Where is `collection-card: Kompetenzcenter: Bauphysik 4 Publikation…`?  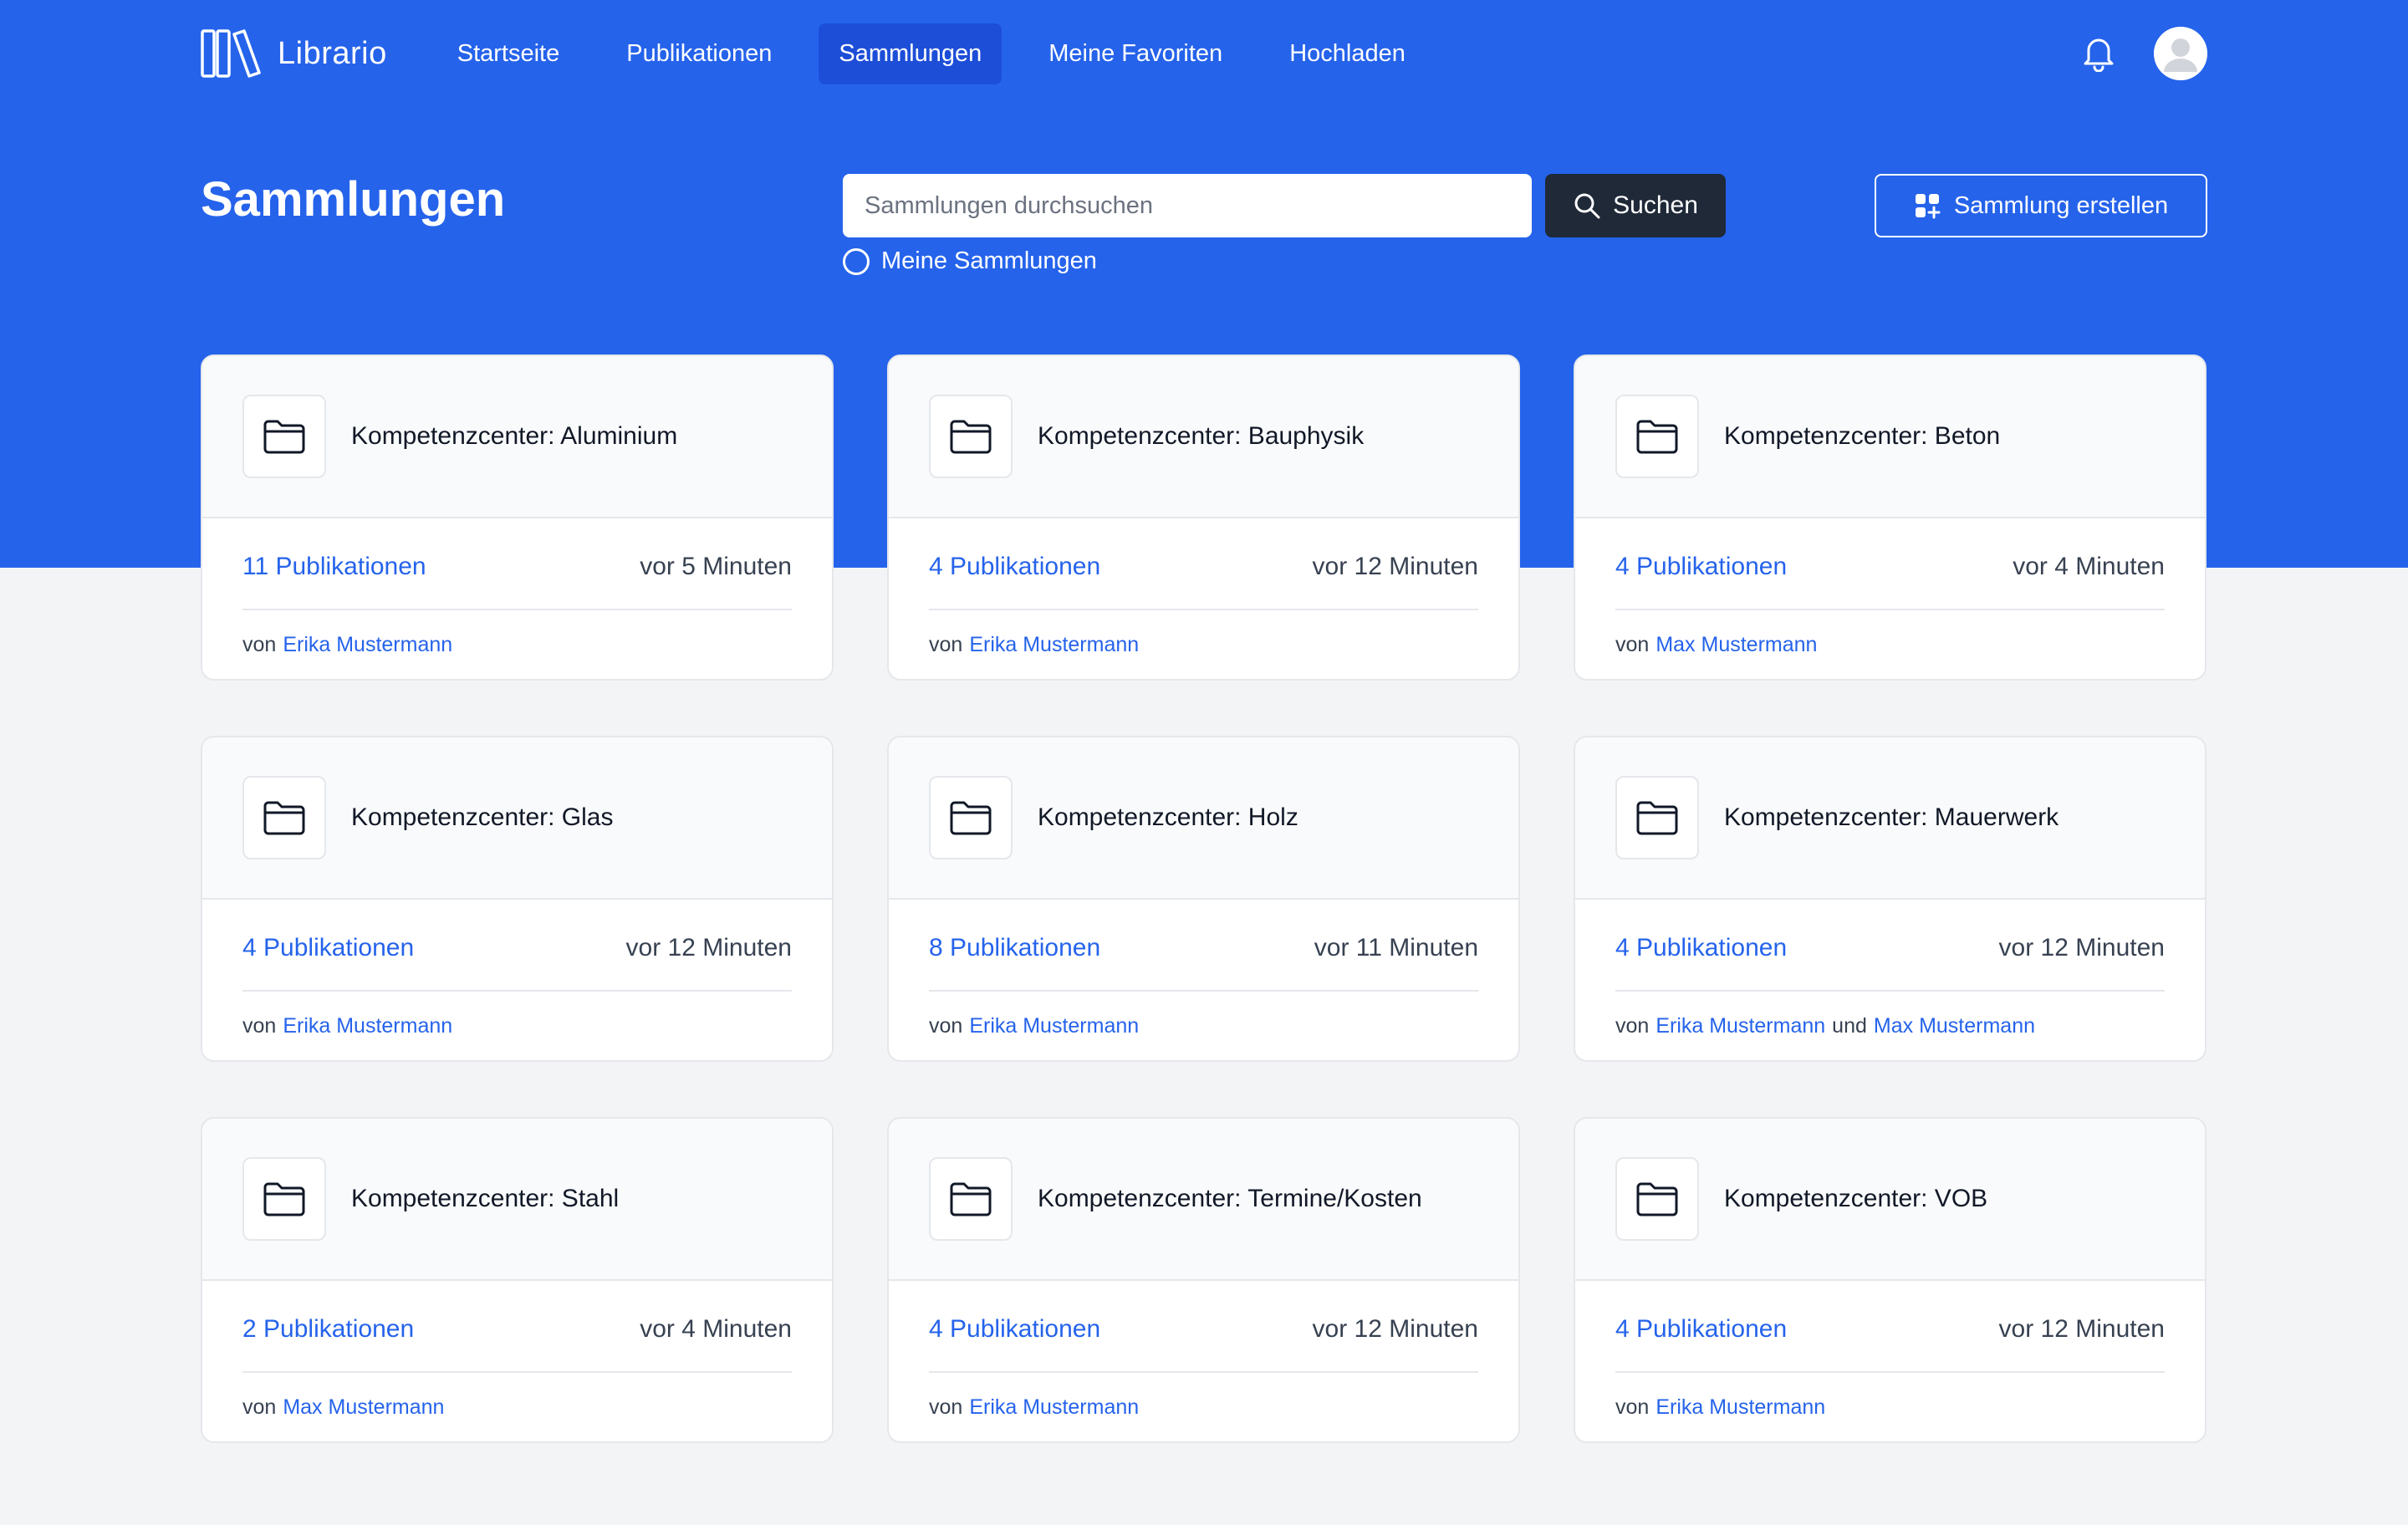 collection-card: Kompetenzcenter: Bauphysik 4 Publikation… is located at coordinates (1204, 517).